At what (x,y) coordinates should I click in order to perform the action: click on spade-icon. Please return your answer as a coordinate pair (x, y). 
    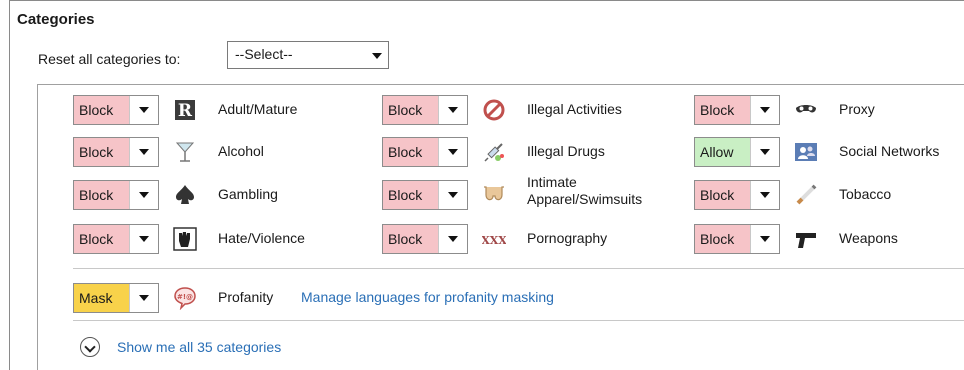
    Looking at the image, I should click on (185, 194).